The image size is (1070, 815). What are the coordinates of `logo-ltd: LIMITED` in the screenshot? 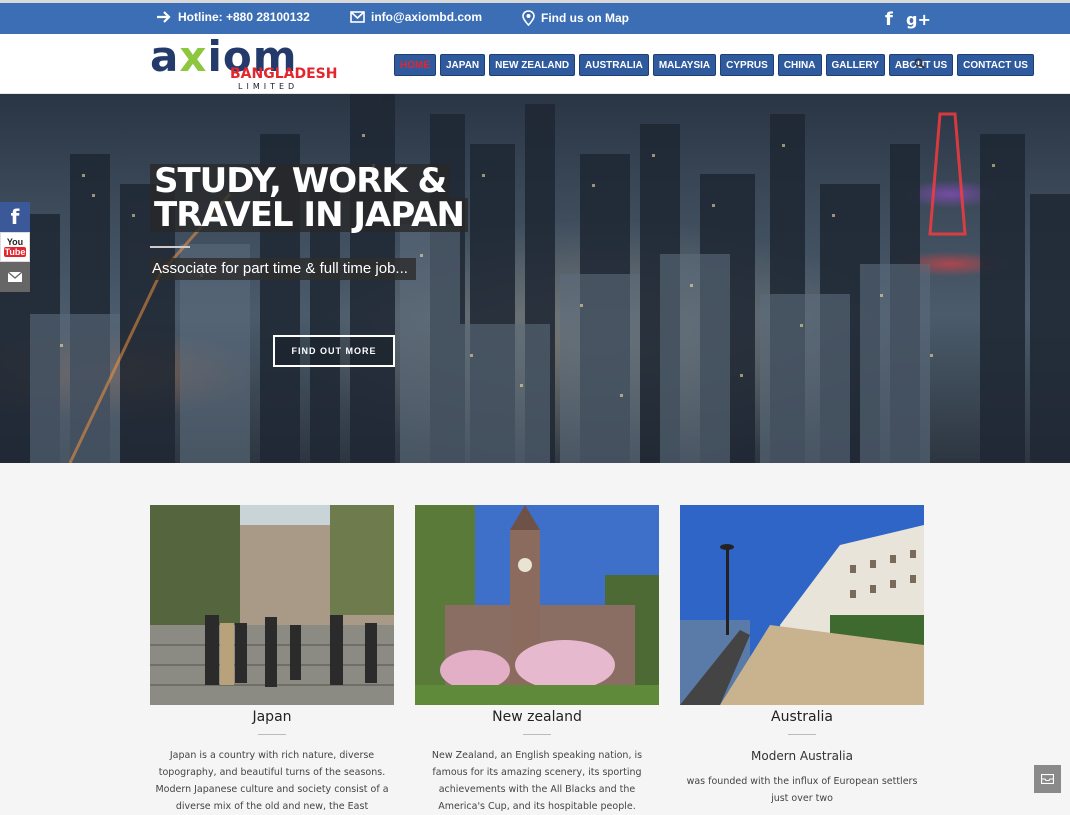 It's located at (268, 86).